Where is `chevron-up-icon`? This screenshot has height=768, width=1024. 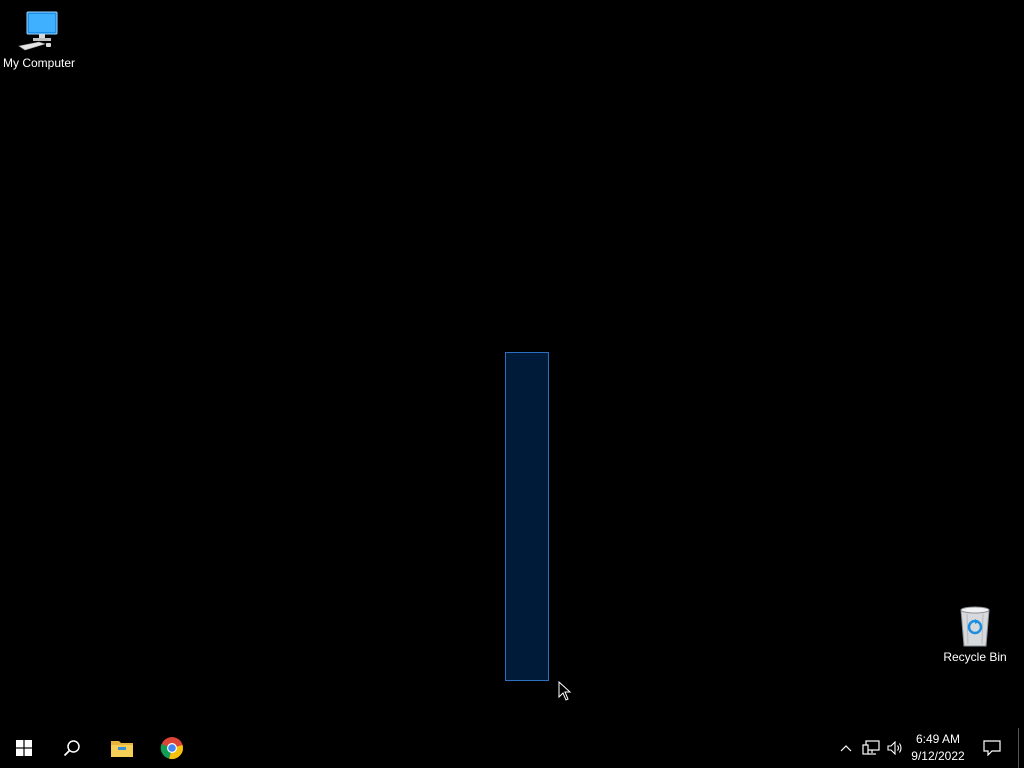 chevron-up-icon is located at coordinates (846, 748).